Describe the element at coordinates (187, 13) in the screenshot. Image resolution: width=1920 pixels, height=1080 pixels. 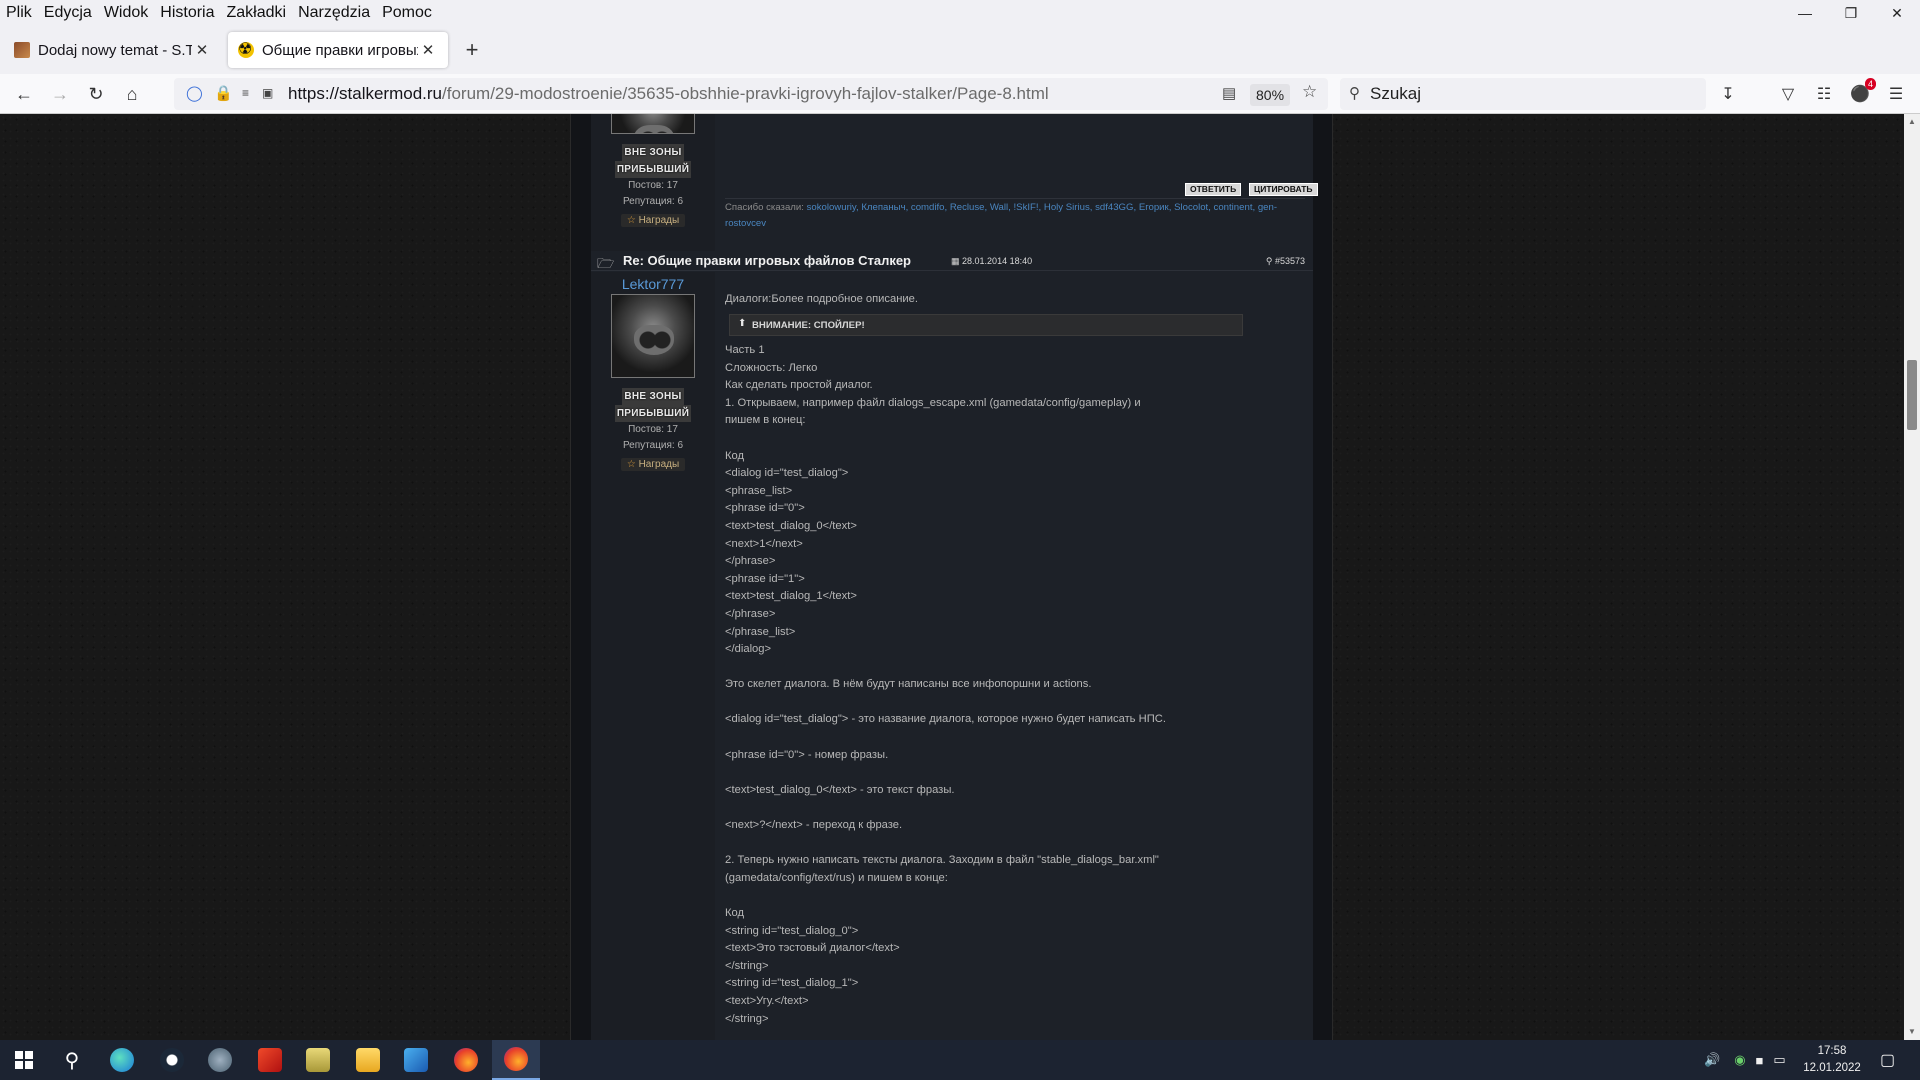
I see `menu-historia: Historia` at that location.